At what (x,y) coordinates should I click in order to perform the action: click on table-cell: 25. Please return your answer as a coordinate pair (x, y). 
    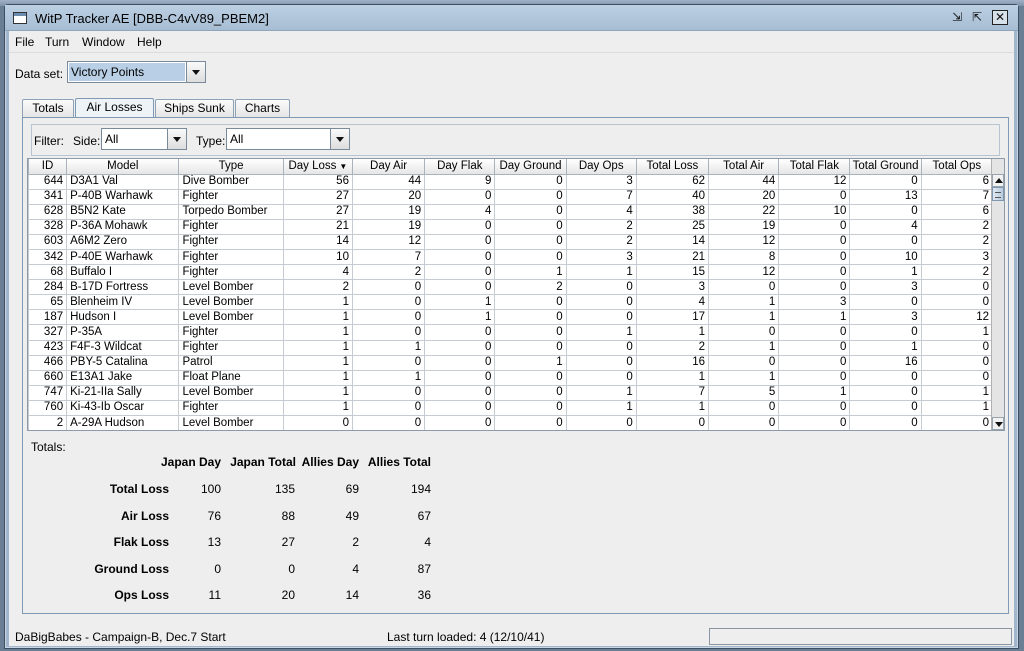
    Looking at the image, I should click on (672, 226).